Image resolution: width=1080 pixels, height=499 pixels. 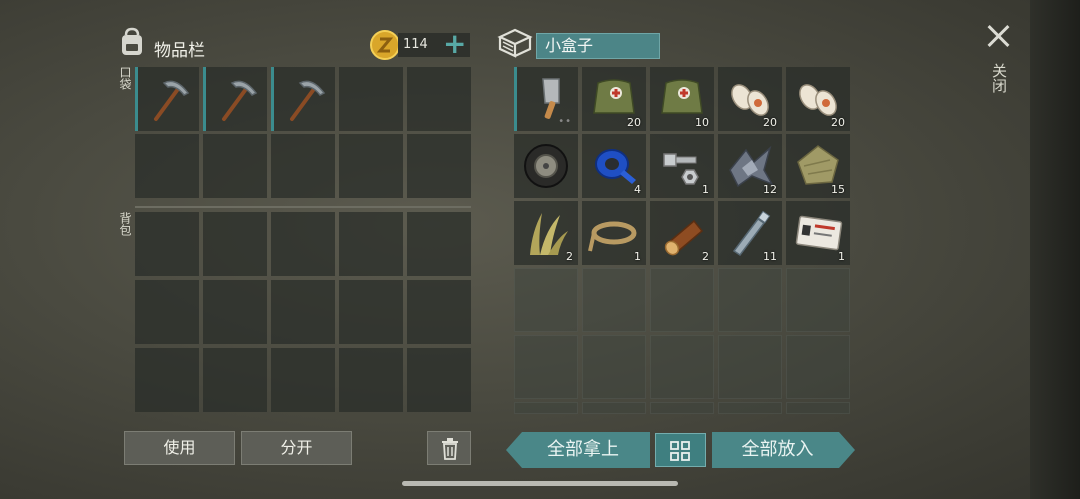 I want to click on item-quantity: 15, so click(x=838, y=189).